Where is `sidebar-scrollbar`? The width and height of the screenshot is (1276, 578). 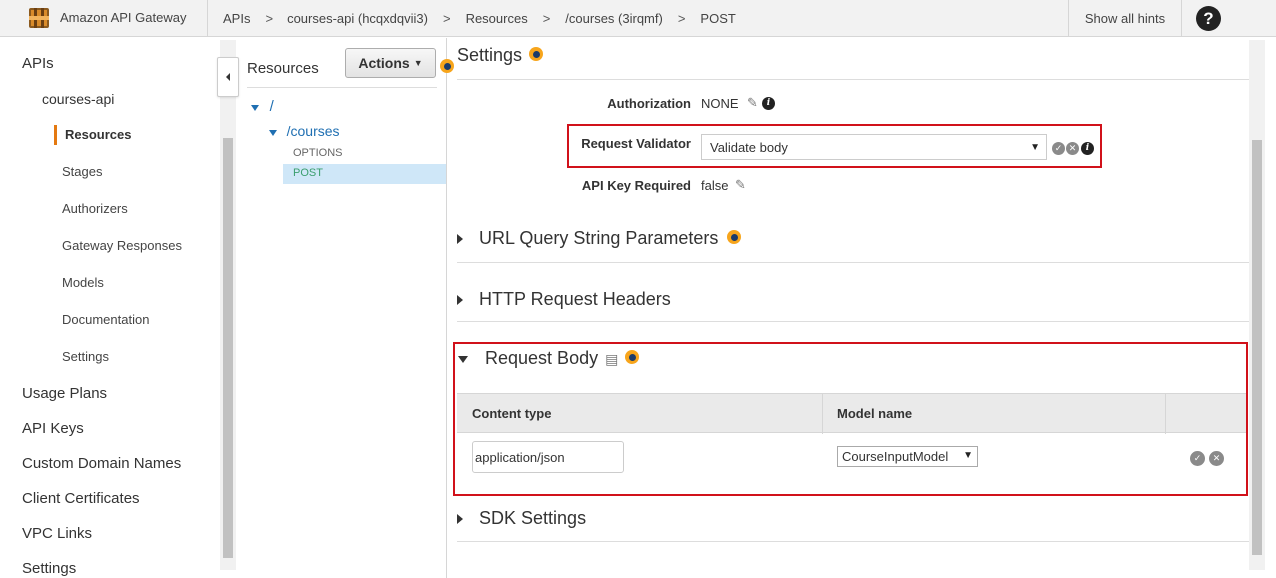
sidebar-scrollbar is located at coordinates (228, 305).